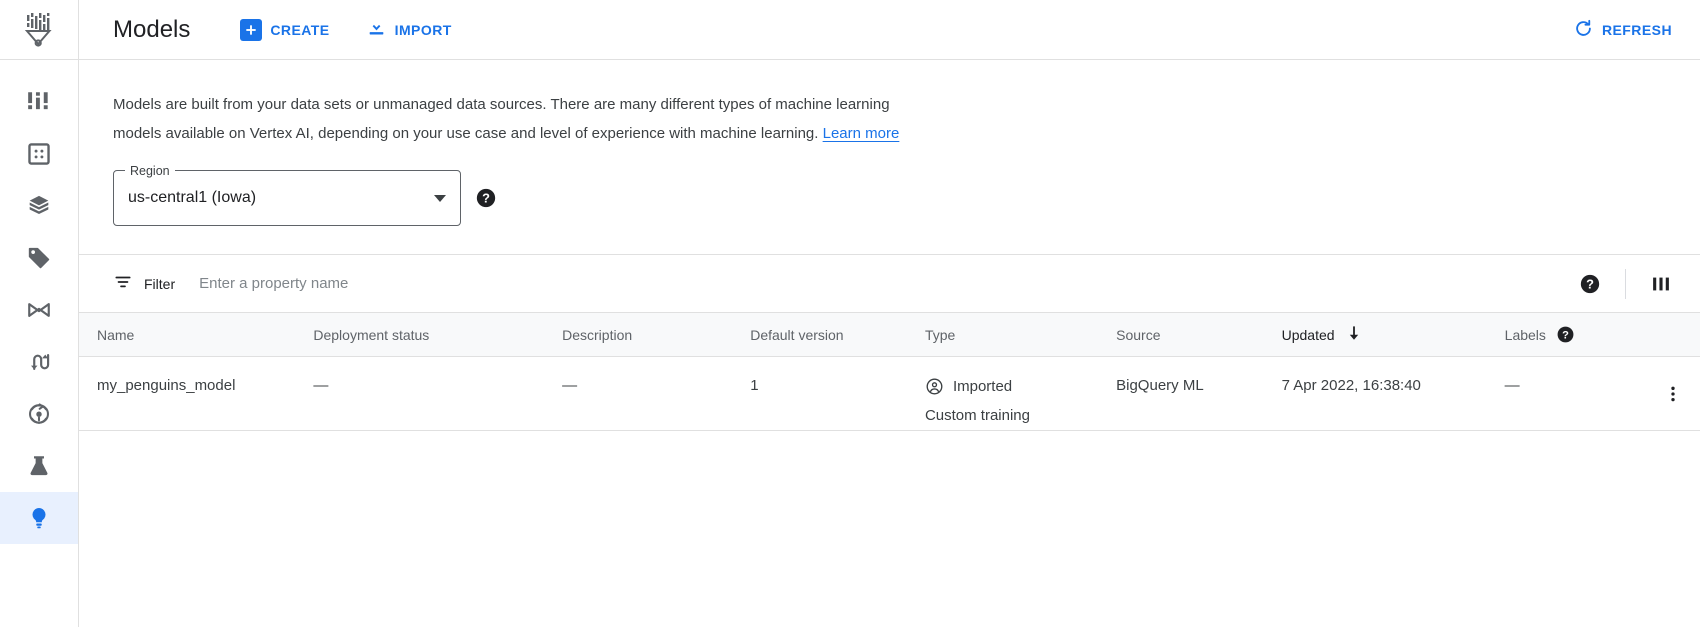 The image size is (1700, 627). Describe the element at coordinates (116, 334) in the screenshot. I see `column-header-label: Name` at that location.